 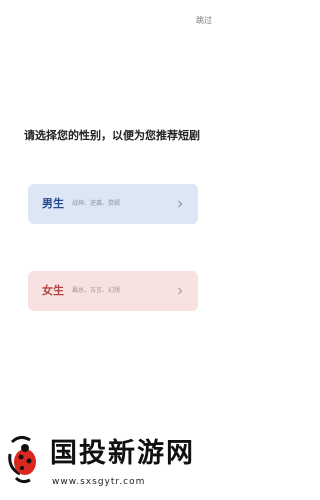 I want to click on watermark-url: www.sxsgytr.com, so click(x=99, y=482).